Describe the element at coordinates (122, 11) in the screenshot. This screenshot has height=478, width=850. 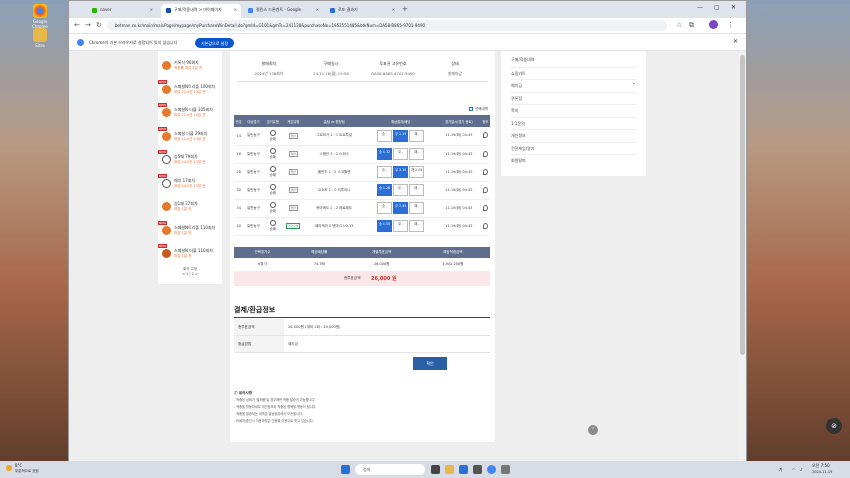
I see `tab-naver: naver ✕` at that location.